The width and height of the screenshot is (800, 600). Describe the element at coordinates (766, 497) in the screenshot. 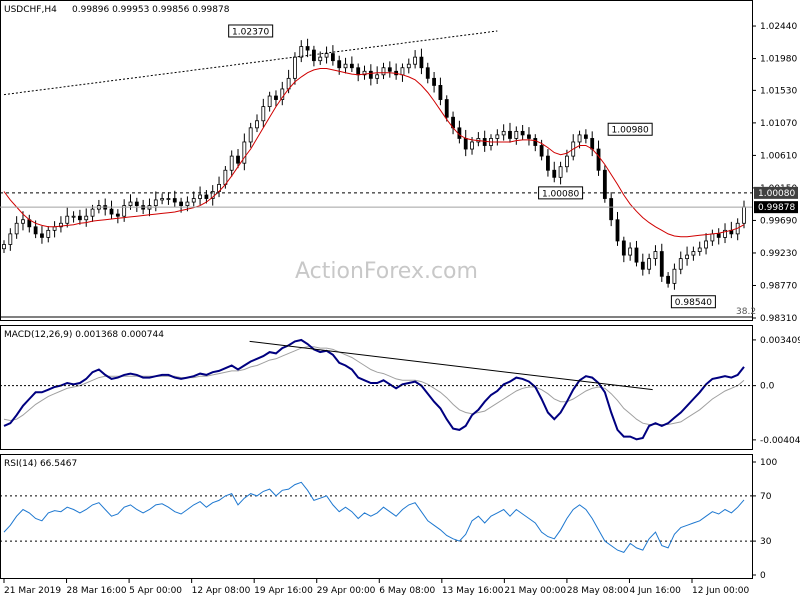

I see `rsi-axis-label: 70` at that location.